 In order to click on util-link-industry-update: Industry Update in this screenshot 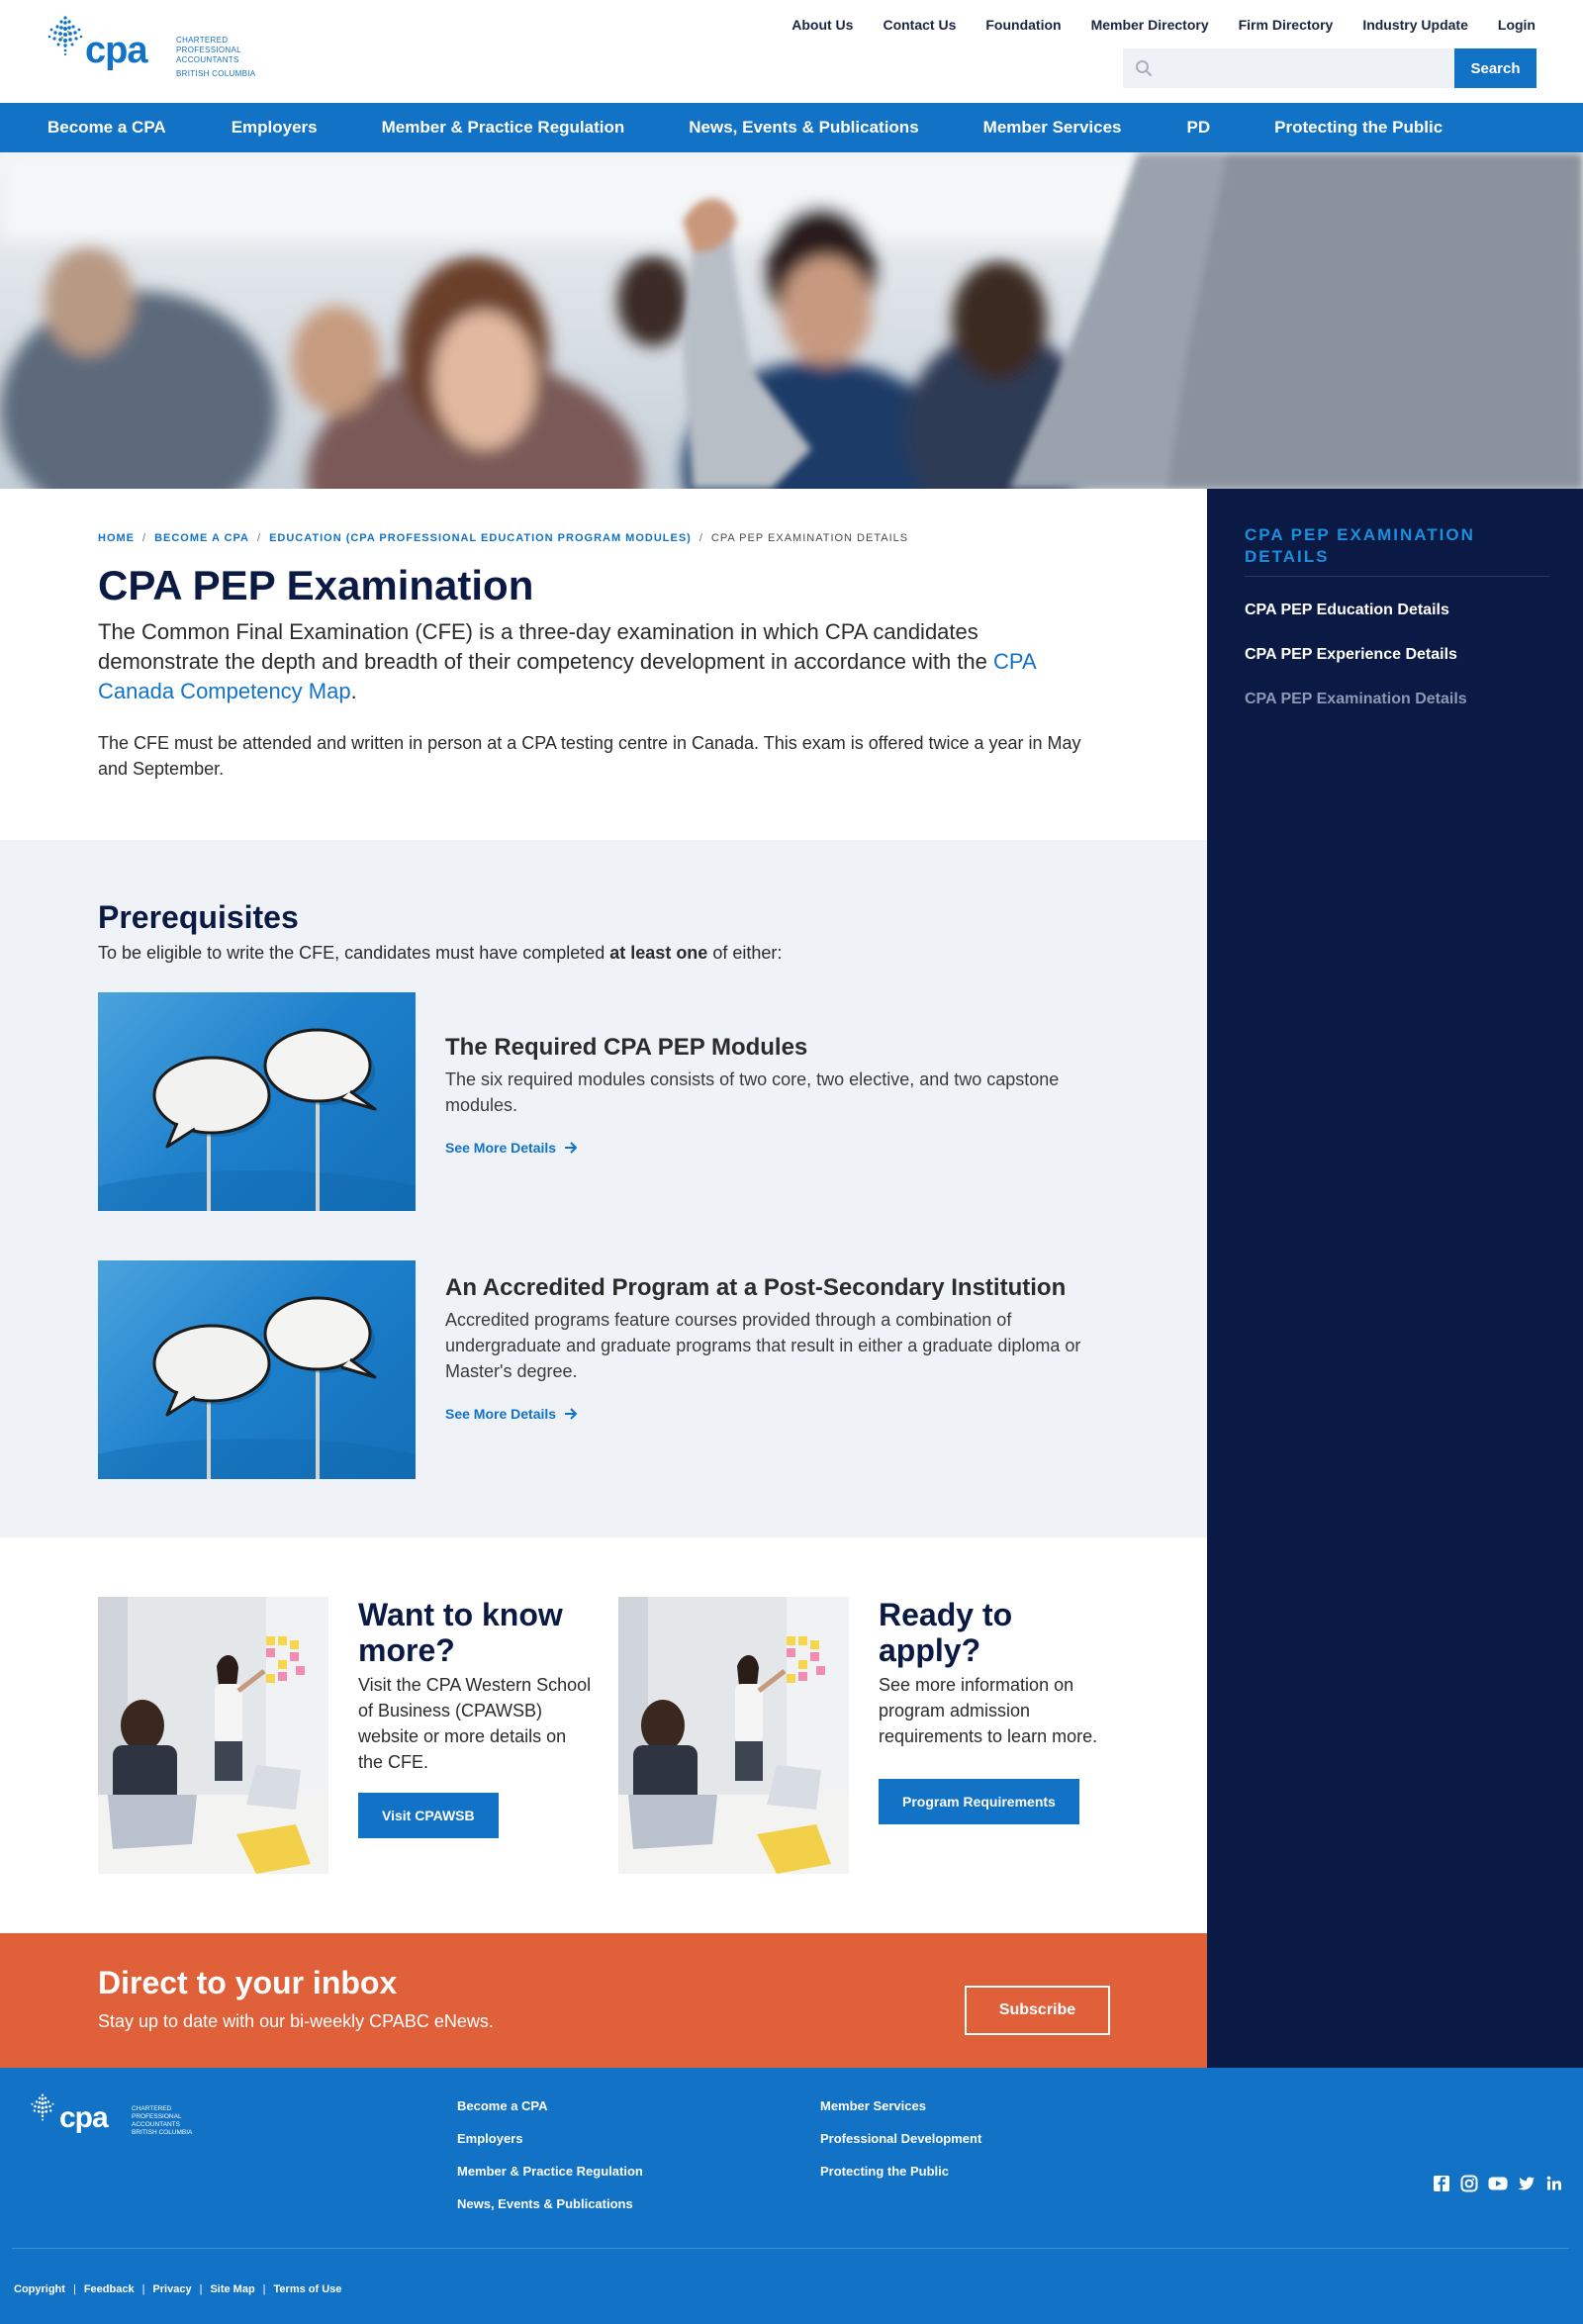, I will do `click(1415, 25)`.